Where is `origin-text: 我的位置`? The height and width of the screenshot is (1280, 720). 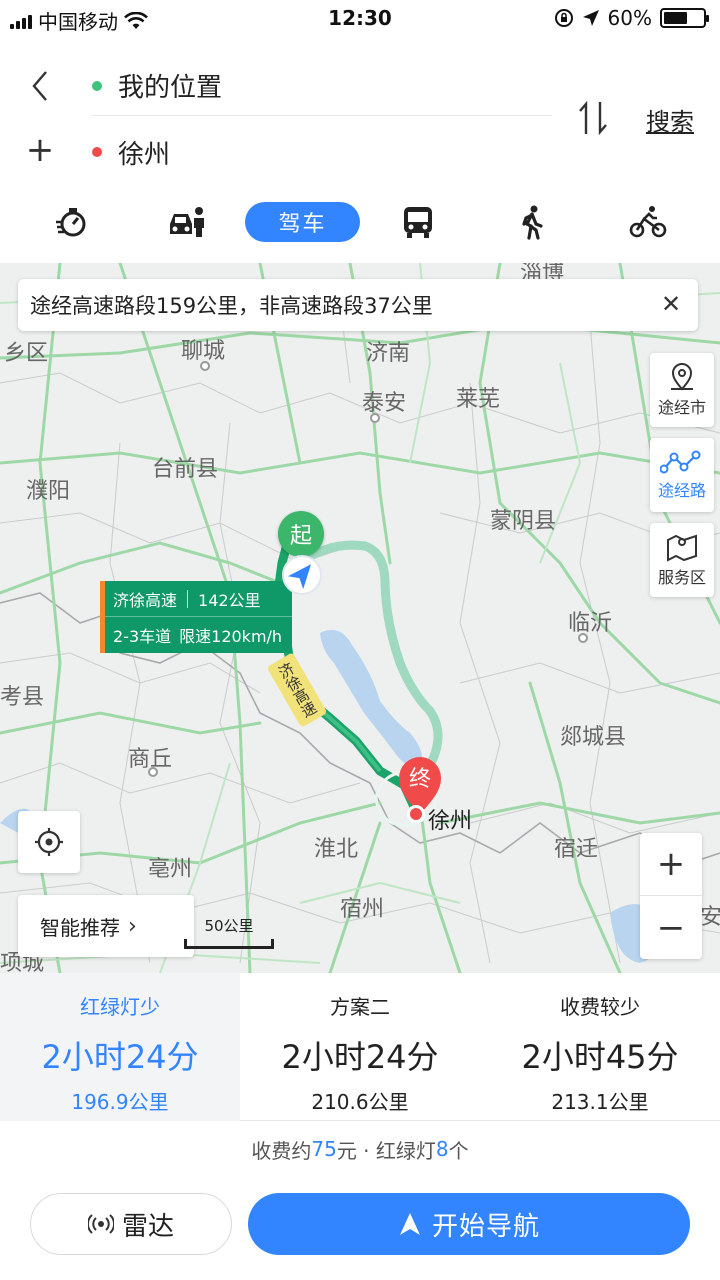 origin-text: 我的位置 is located at coordinates (170, 88).